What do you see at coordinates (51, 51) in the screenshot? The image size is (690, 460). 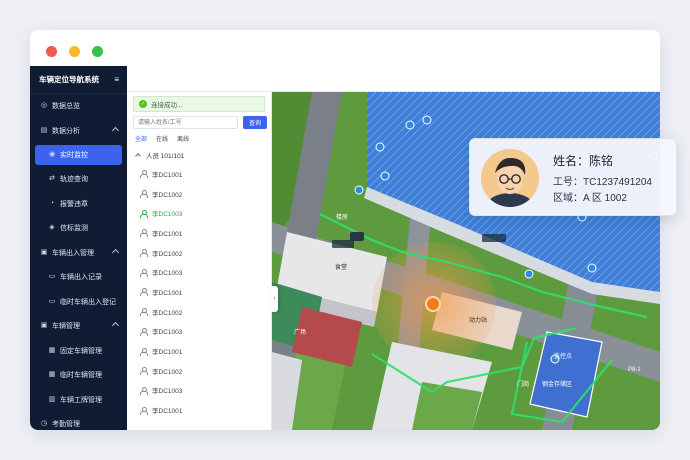 I see `close-window-button` at bounding box center [51, 51].